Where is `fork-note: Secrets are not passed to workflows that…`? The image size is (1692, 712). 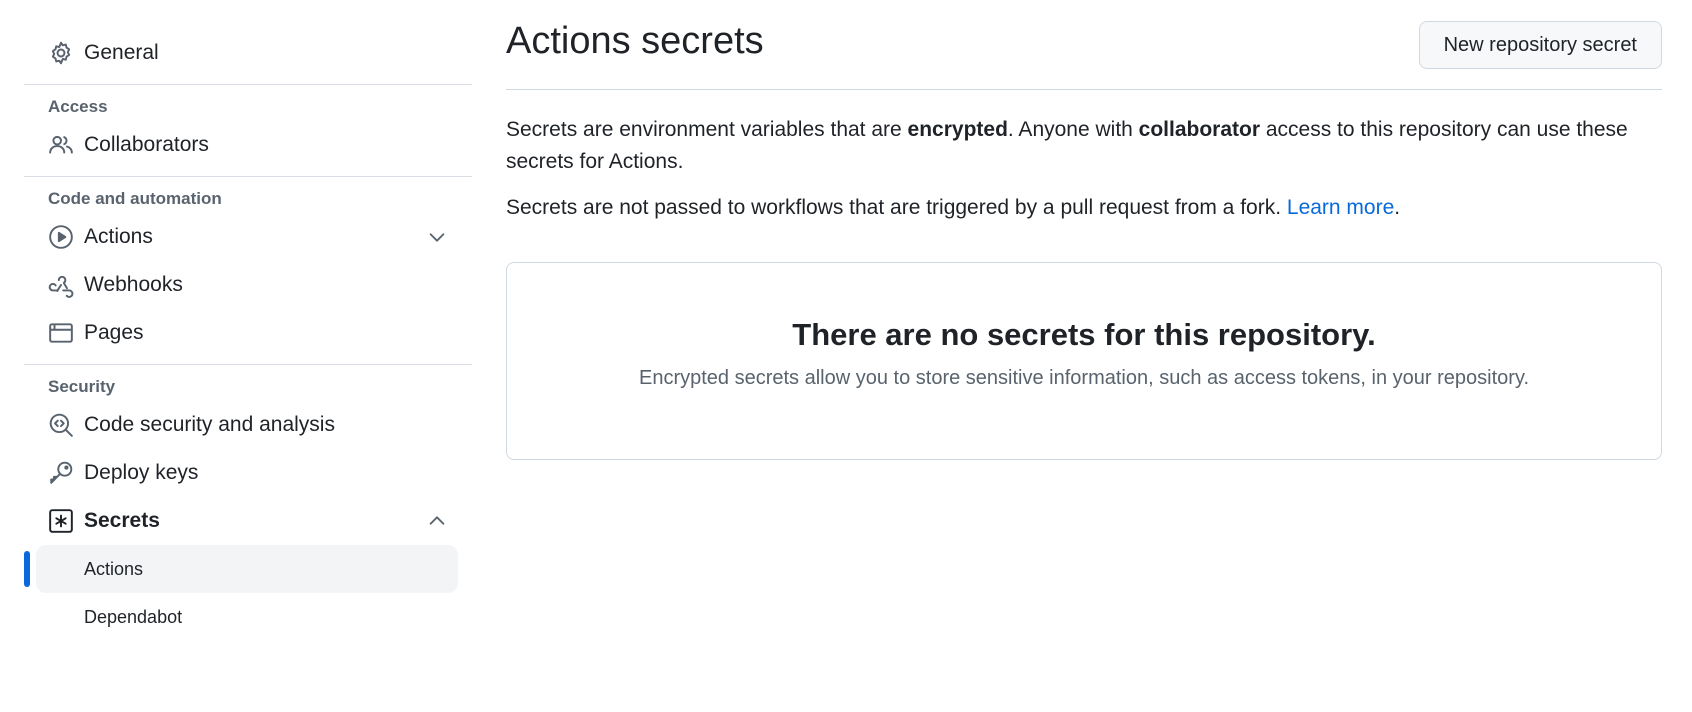 fork-note: Secrets are not passed to workflows that… is located at coordinates (1084, 208).